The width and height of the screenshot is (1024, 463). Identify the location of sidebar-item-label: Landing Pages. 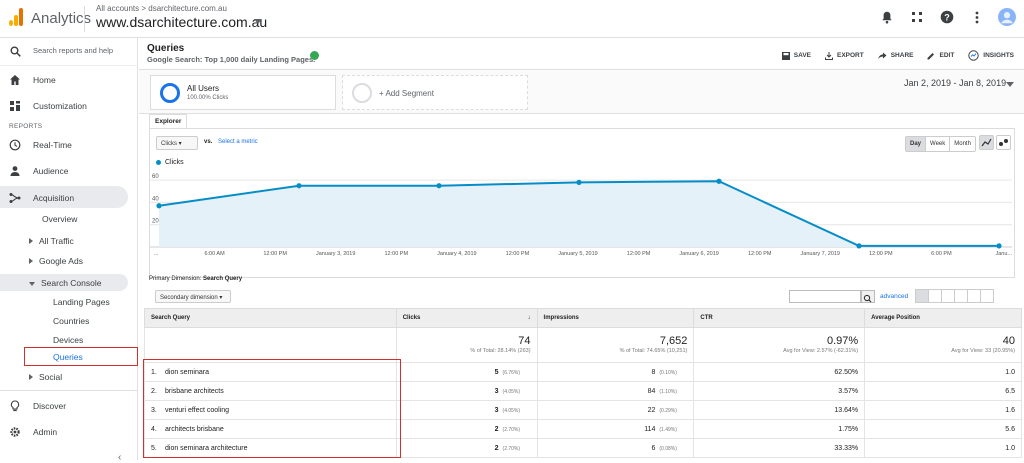
(81, 302).